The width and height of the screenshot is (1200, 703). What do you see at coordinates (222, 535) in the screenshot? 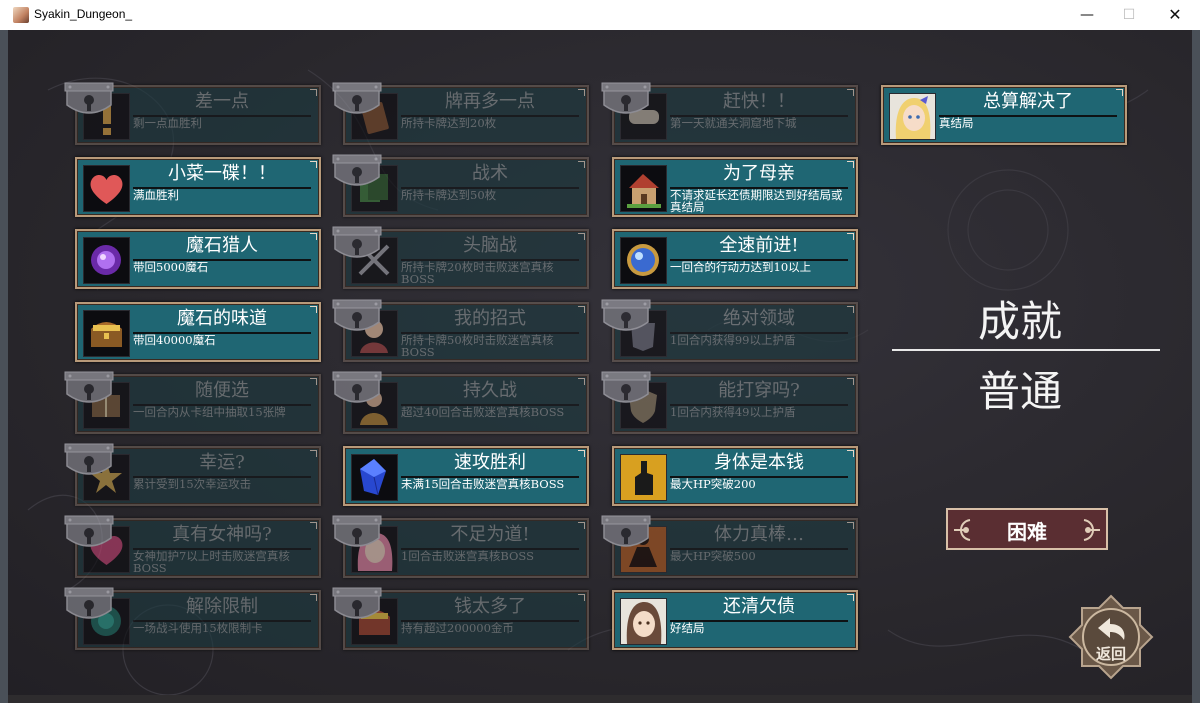
I see `achievement-title: 真有女神吗?` at bounding box center [222, 535].